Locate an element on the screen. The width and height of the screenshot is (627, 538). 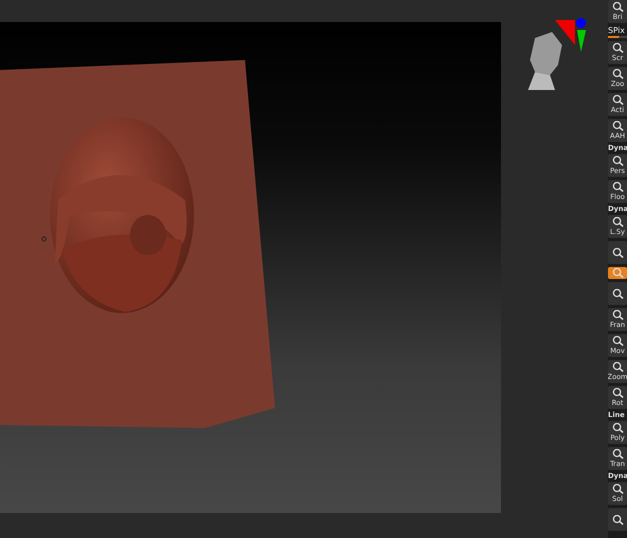
cursor-dot is located at coordinates (44, 239).